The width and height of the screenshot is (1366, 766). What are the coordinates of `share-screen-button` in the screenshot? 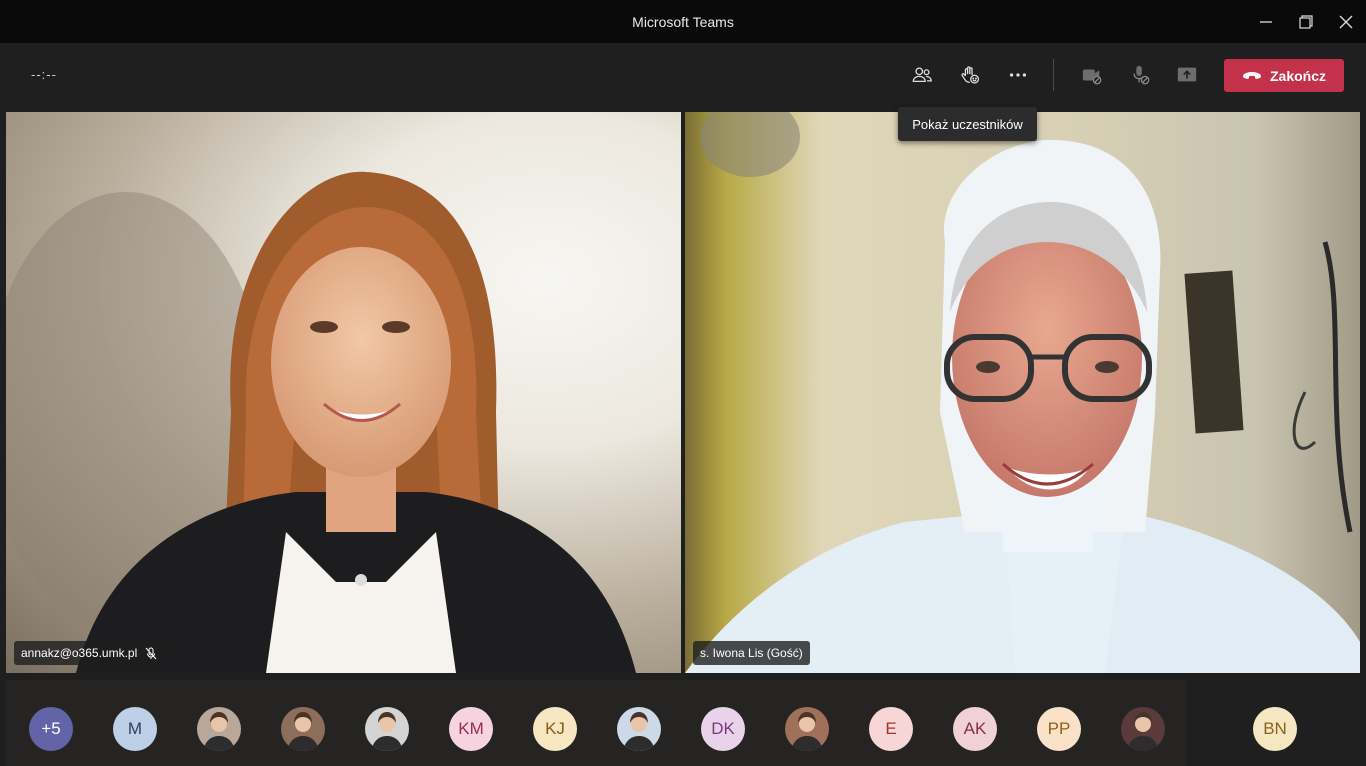 It's located at (1187, 75).